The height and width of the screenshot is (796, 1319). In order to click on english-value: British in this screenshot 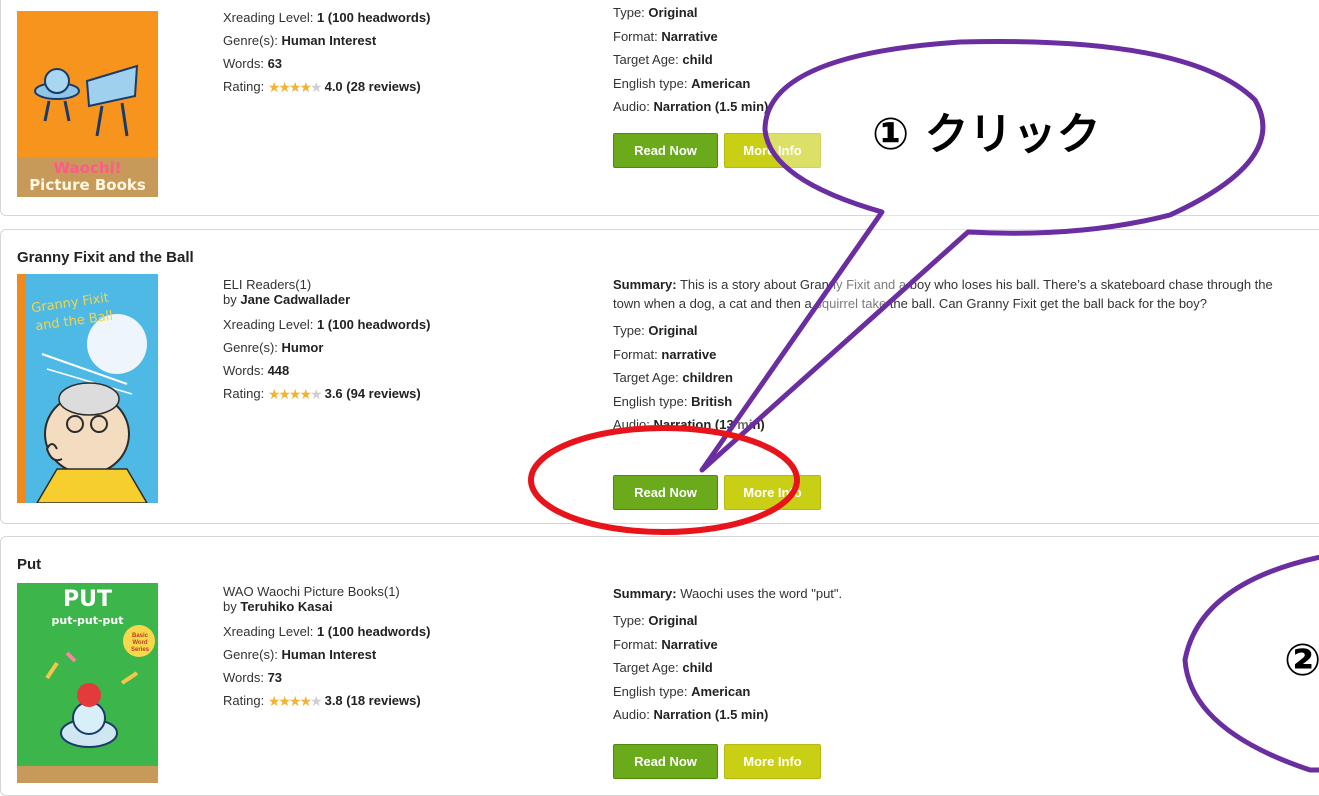, I will do `click(712, 401)`.